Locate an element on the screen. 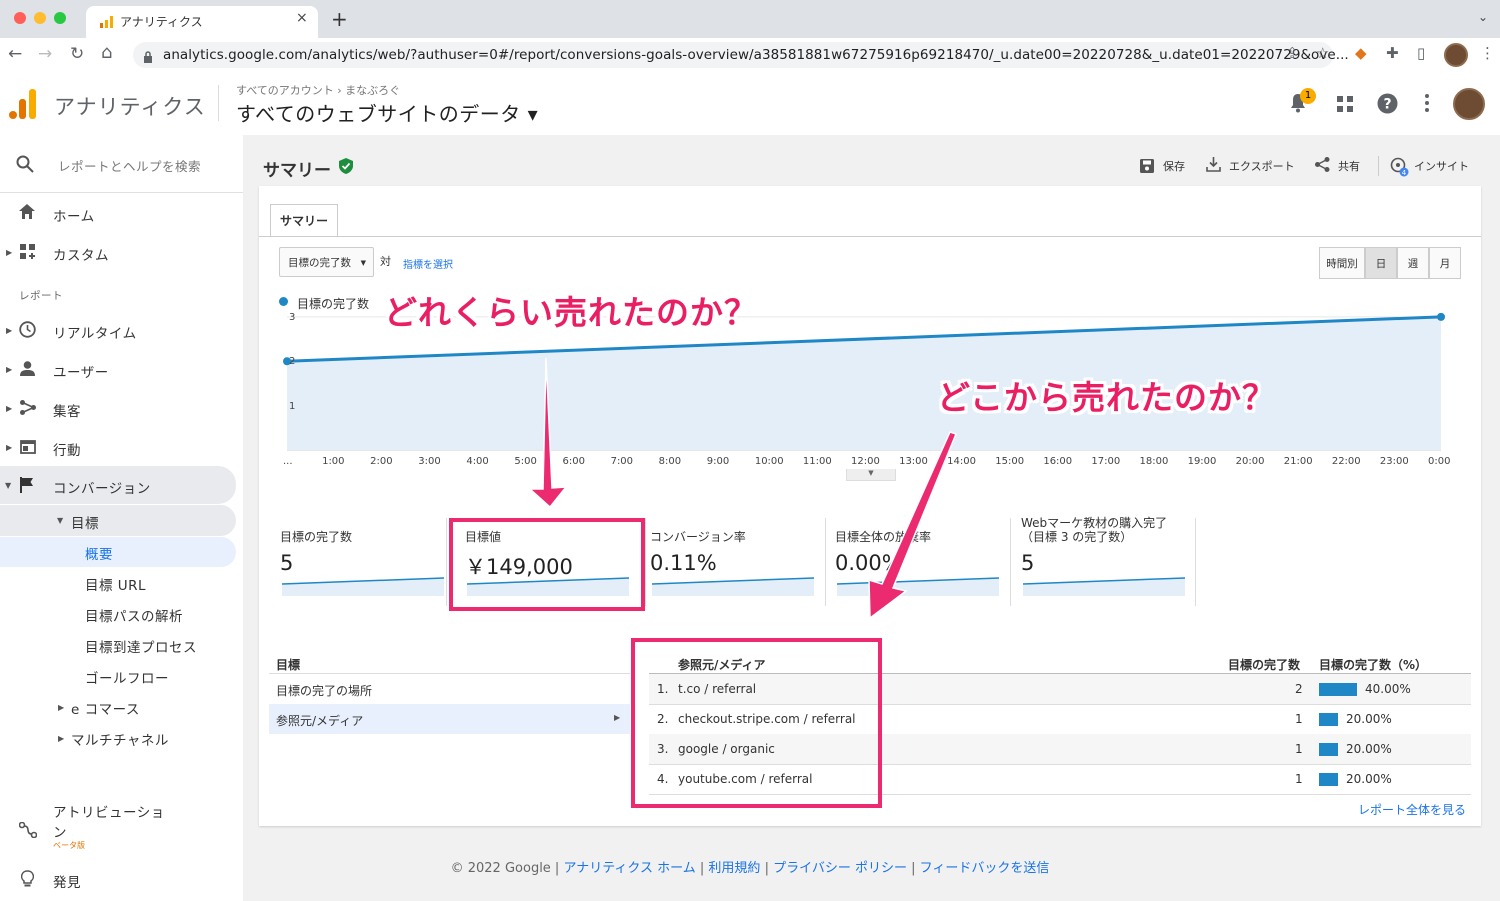 This screenshot has width=1500, height=901. annotation-how-much: どれくらい売れたのか？ is located at coordinates (571, 312).